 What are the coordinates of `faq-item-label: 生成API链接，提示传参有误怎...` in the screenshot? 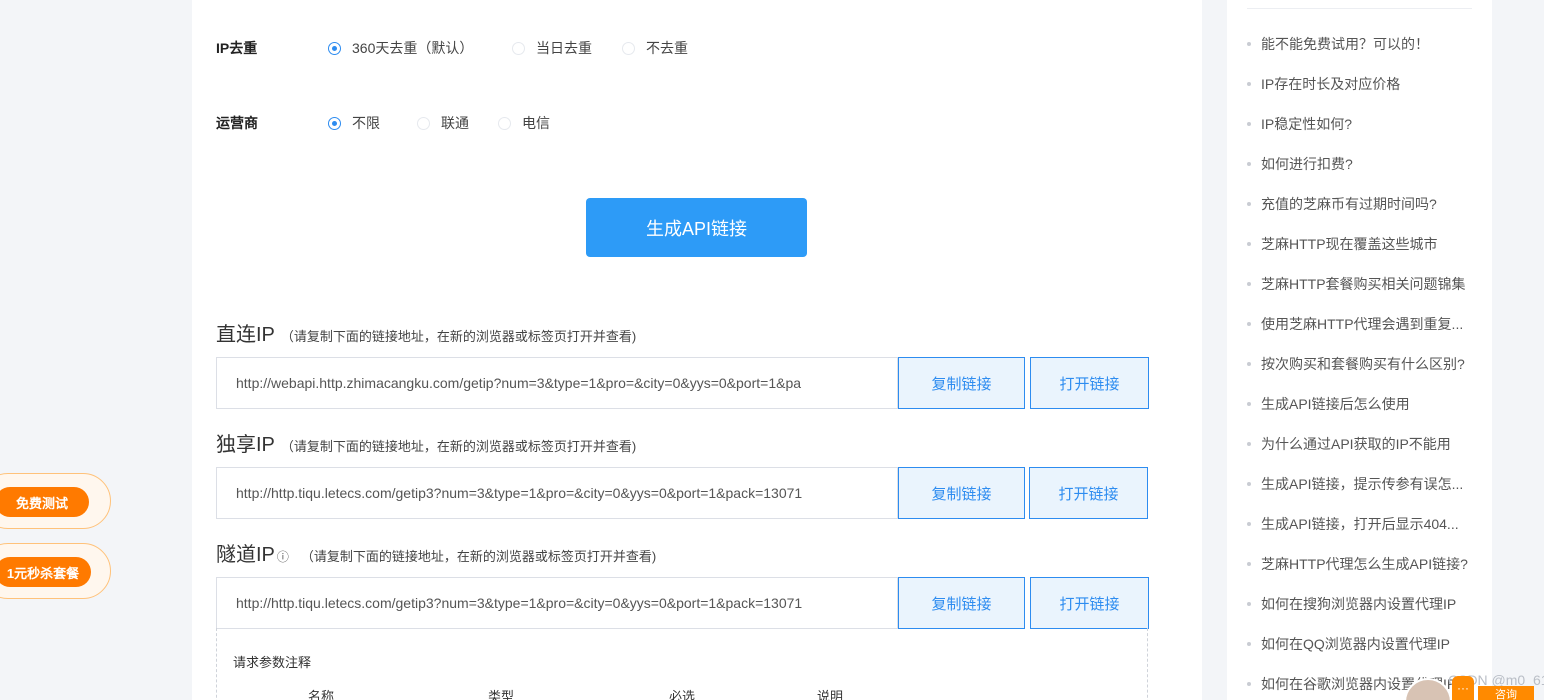 It's located at (1362, 484).